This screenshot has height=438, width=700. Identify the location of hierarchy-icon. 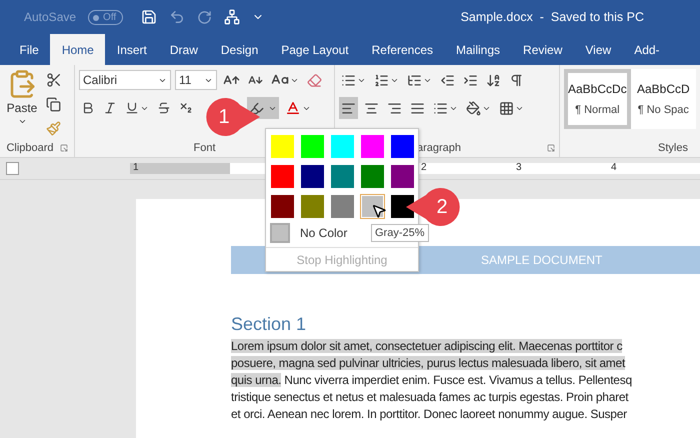
(232, 17).